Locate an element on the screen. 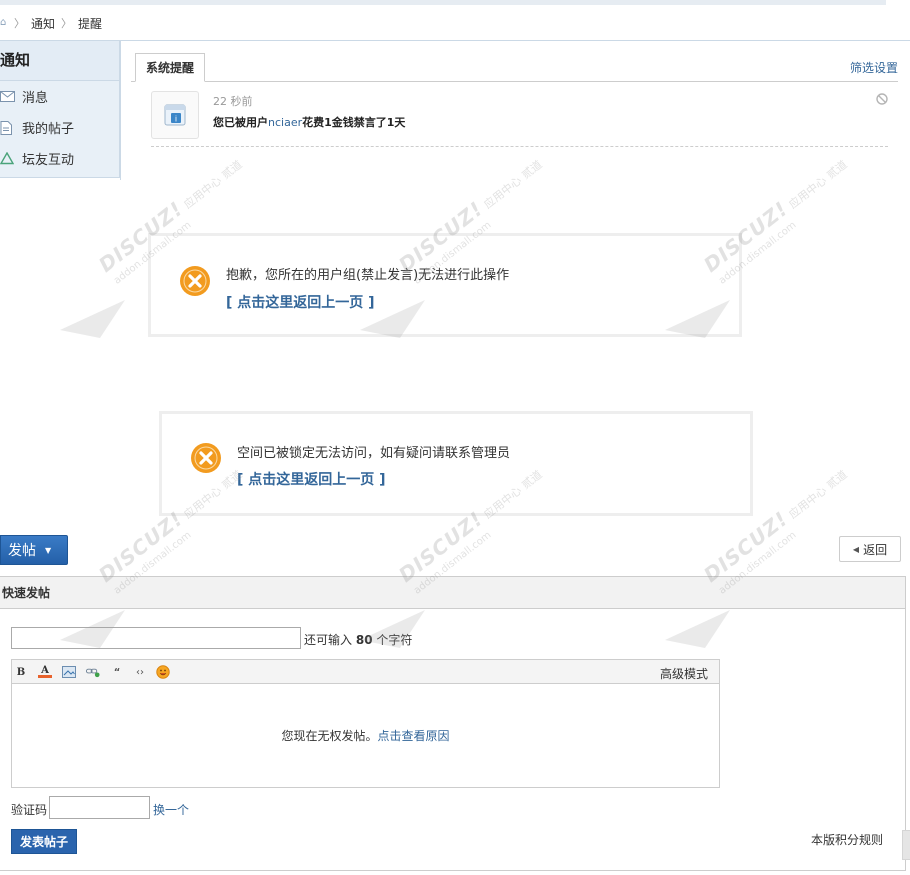 This screenshot has width=910, height=875. notice-tabs: 系统提醒 筛选设置 is located at coordinates (514, 67).